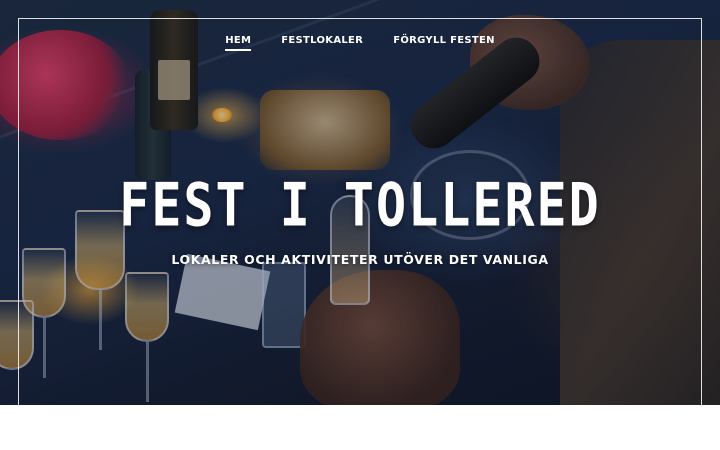 The height and width of the screenshot is (450, 720). What do you see at coordinates (322, 43) in the screenshot?
I see `nav-item-festlokaler: FESTLOKALER` at bounding box center [322, 43].